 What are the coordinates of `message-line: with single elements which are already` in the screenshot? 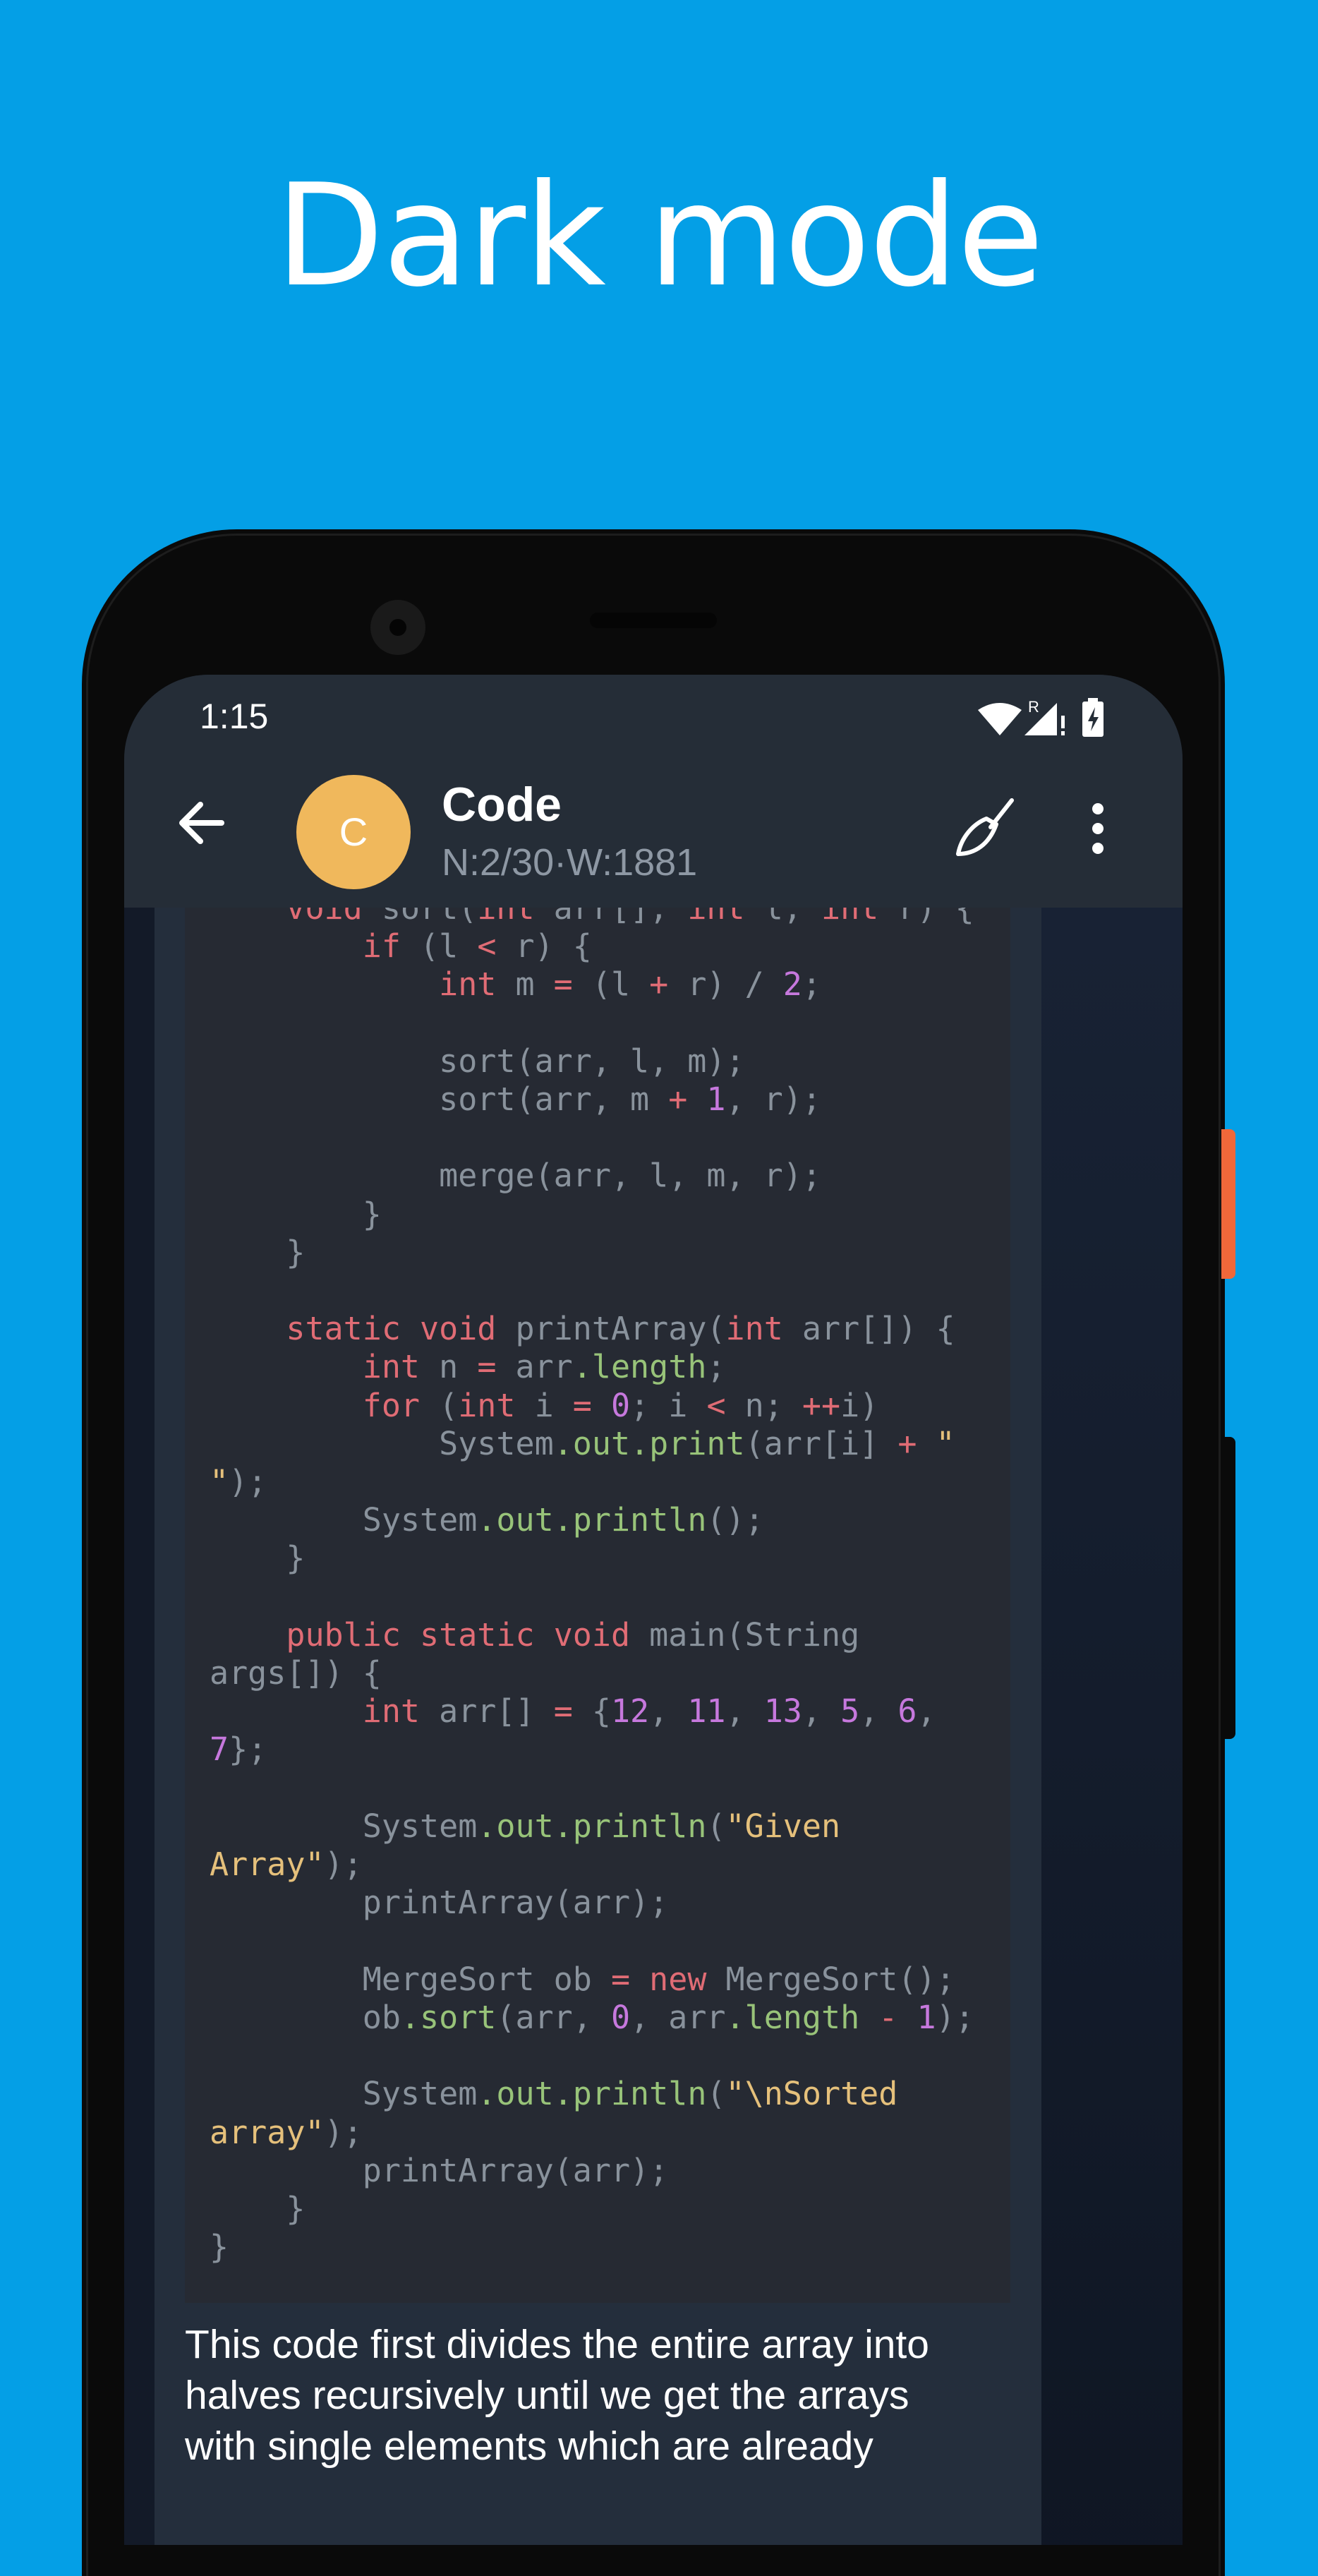 It's located at (529, 2446).